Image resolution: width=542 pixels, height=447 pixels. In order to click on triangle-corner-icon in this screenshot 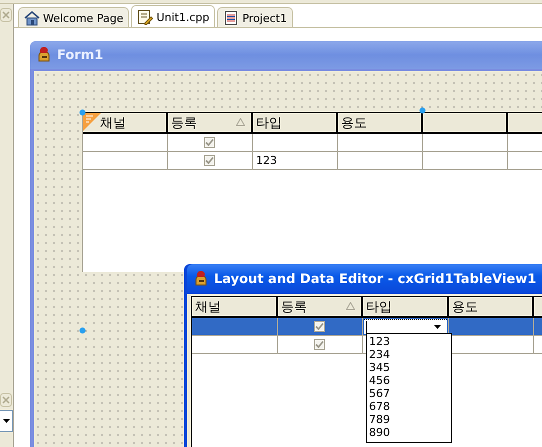, I will do `click(92, 122)`.